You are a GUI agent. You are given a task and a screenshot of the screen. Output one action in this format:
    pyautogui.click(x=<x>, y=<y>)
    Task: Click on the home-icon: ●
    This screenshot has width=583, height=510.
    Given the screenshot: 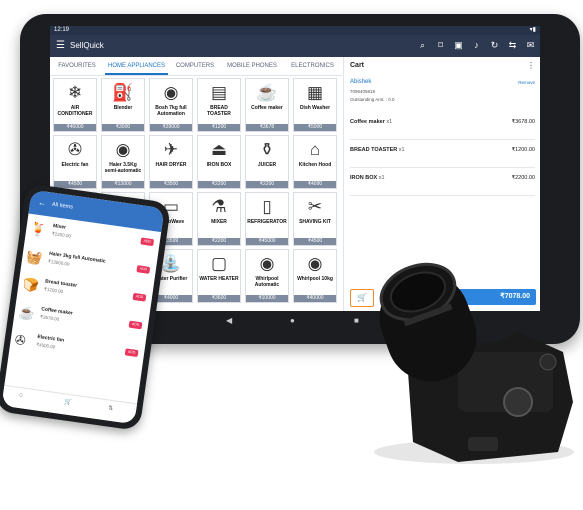 What is the action you would take?
    pyautogui.click(x=292, y=320)
    